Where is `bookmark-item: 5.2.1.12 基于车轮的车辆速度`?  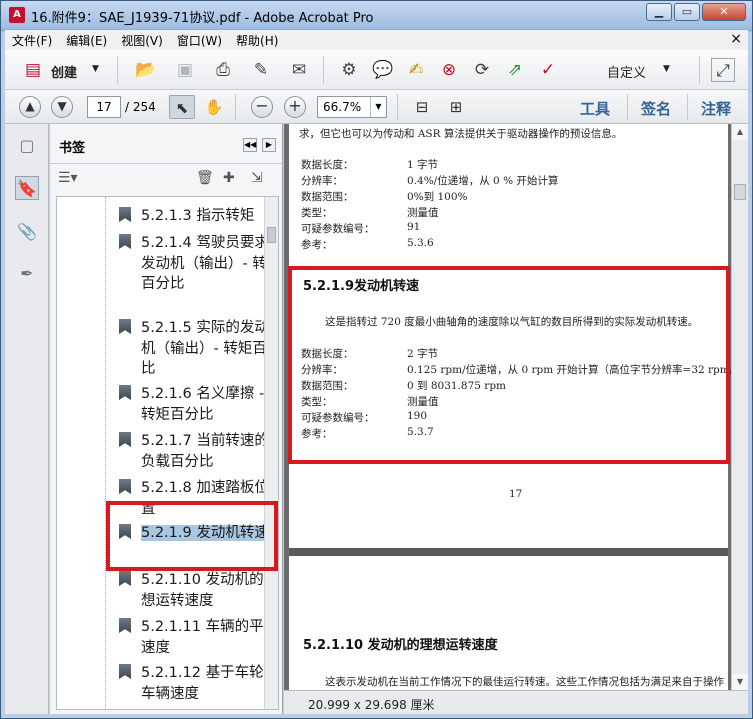
bookmark-item: 5.2.1.12 基于车轮的车辆速度 is located at coordinates (198, 683).